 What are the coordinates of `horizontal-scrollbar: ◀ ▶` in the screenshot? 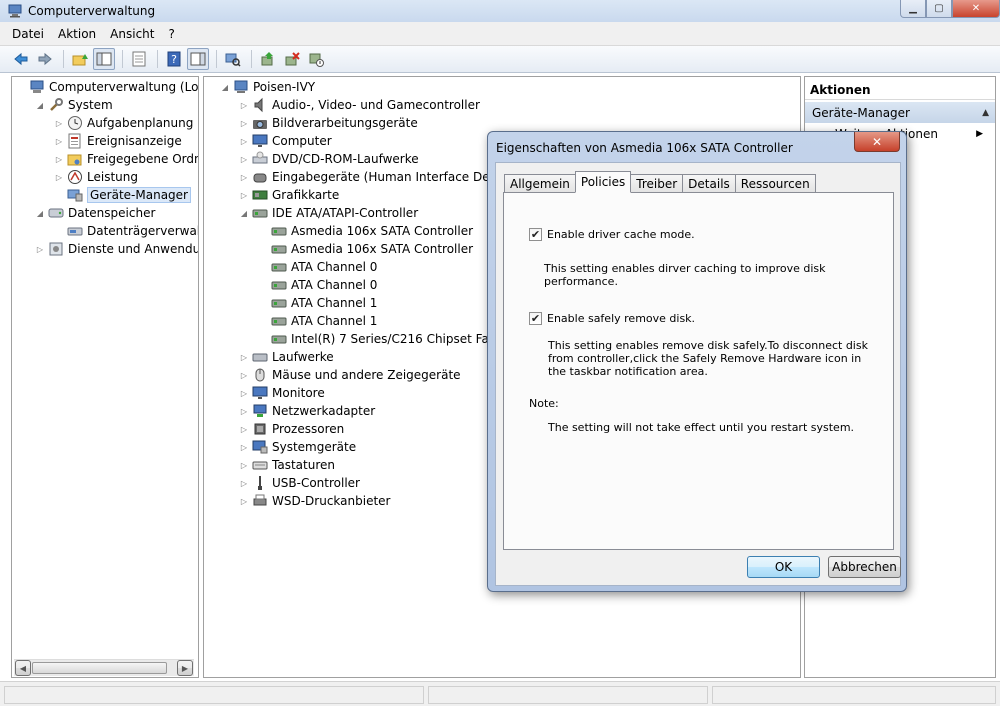 It's located at (104, 667).